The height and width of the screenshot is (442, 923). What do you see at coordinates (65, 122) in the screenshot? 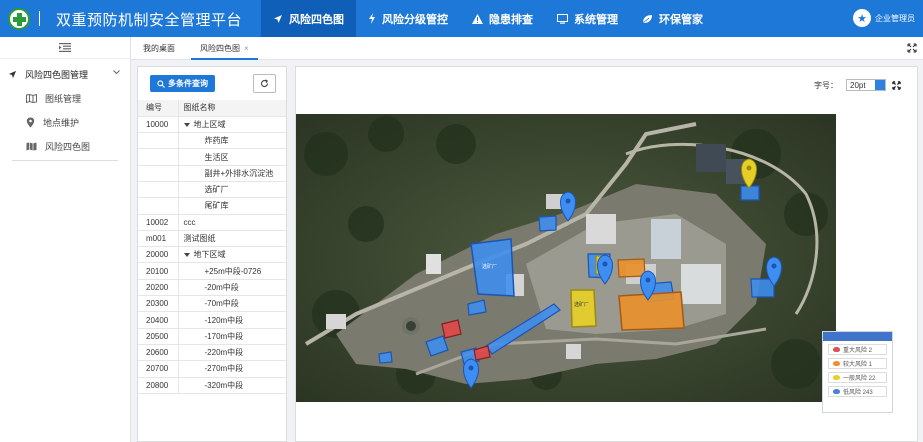
I see `sidebar-item-locations: 地点维护` at bounding box center [65, 122].